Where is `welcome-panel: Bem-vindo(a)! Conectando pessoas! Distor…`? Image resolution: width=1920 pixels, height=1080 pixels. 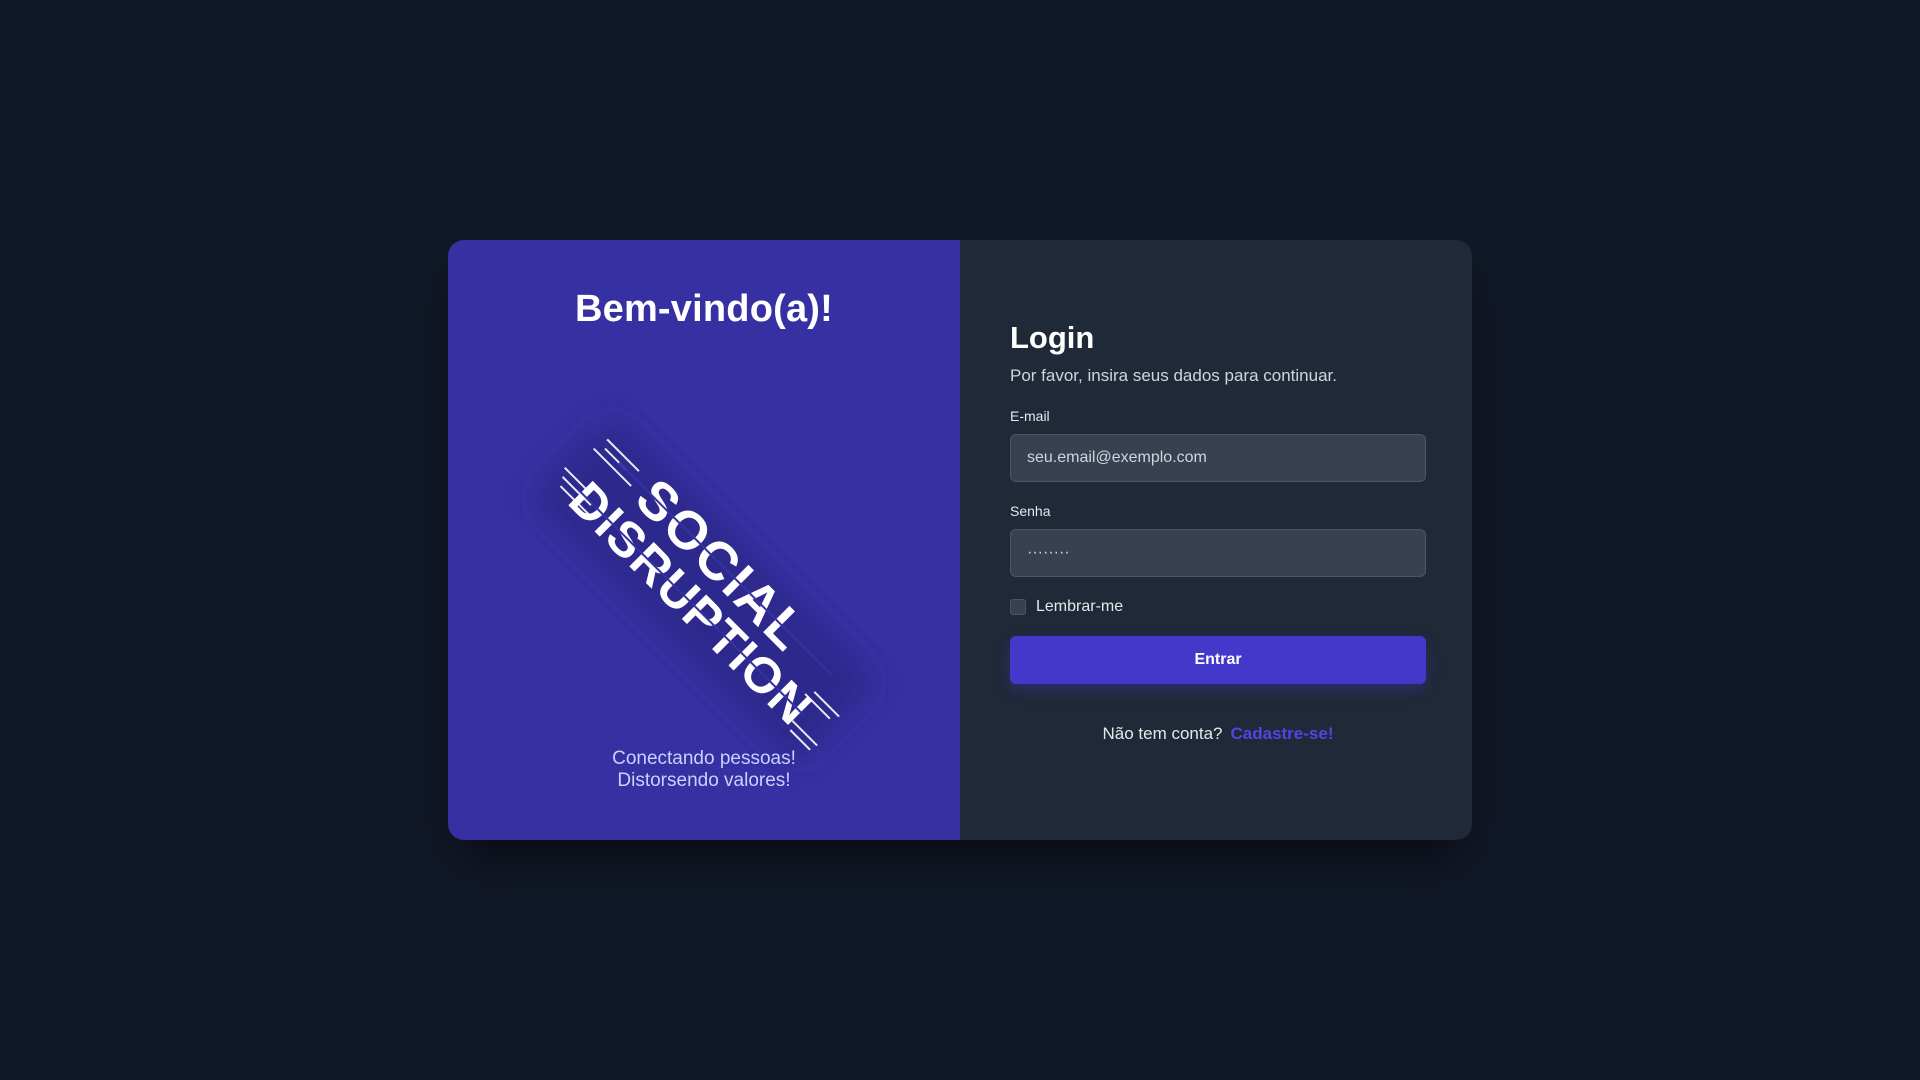
welcome-panel: Bem-vindo(a)! Conectando pessoas! Distor… is located at coordinates (704, 540).